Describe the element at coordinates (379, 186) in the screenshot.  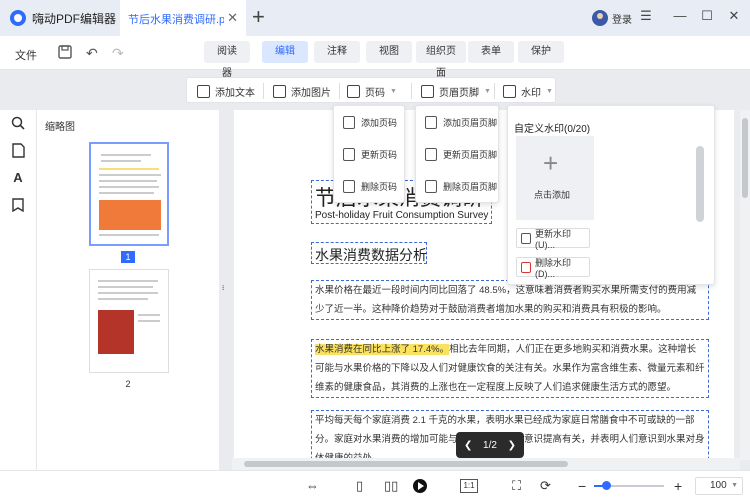
I see `delete-page-number-label: 删除页码` at that location.